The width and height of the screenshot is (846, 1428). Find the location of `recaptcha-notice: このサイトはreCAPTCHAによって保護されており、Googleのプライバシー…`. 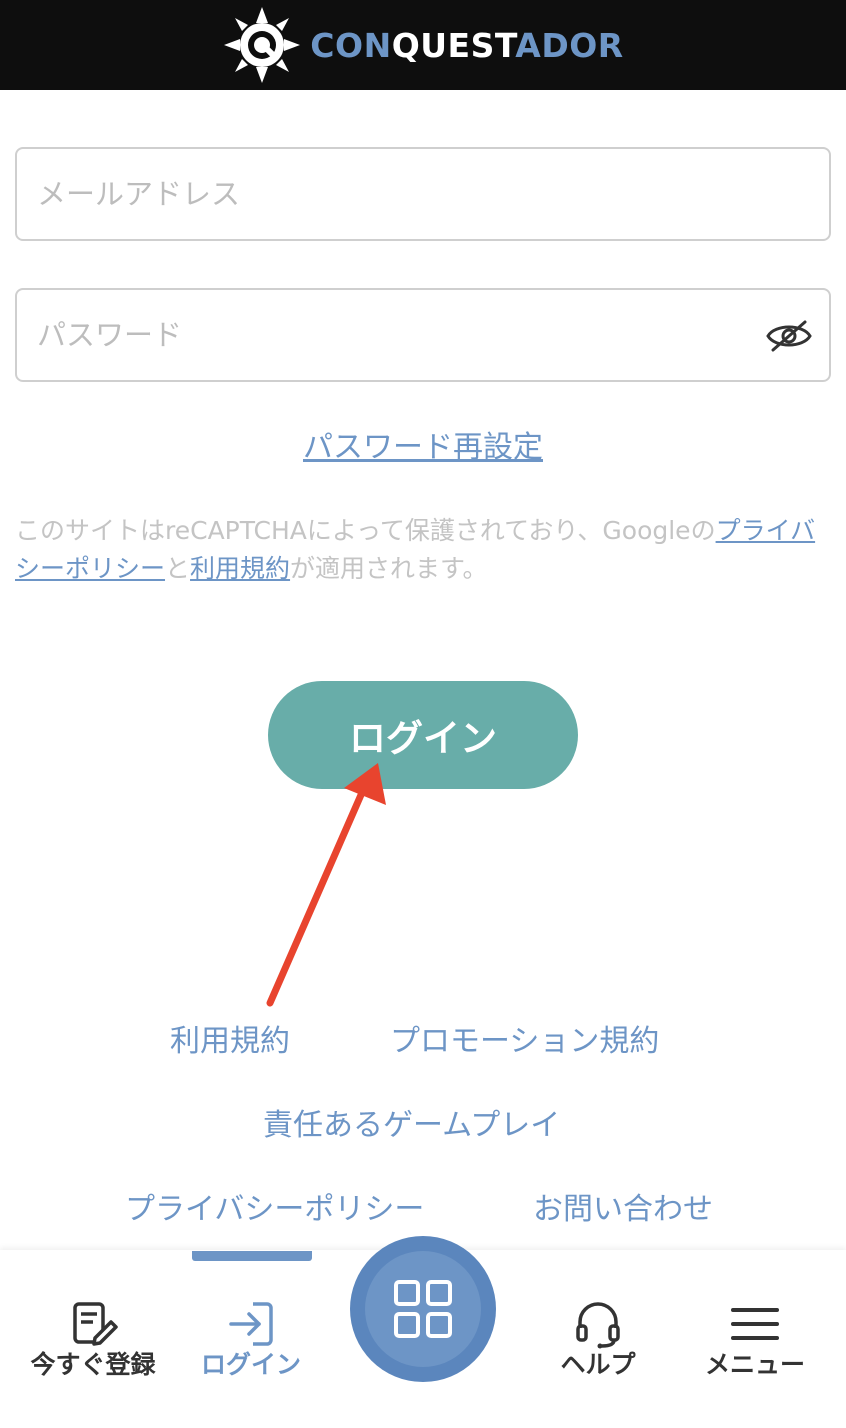

recaptcha-notice: このサイトはreCAPTCHAによって保護されており、Googleのプライバシー… is located at coordinates (423, 550).